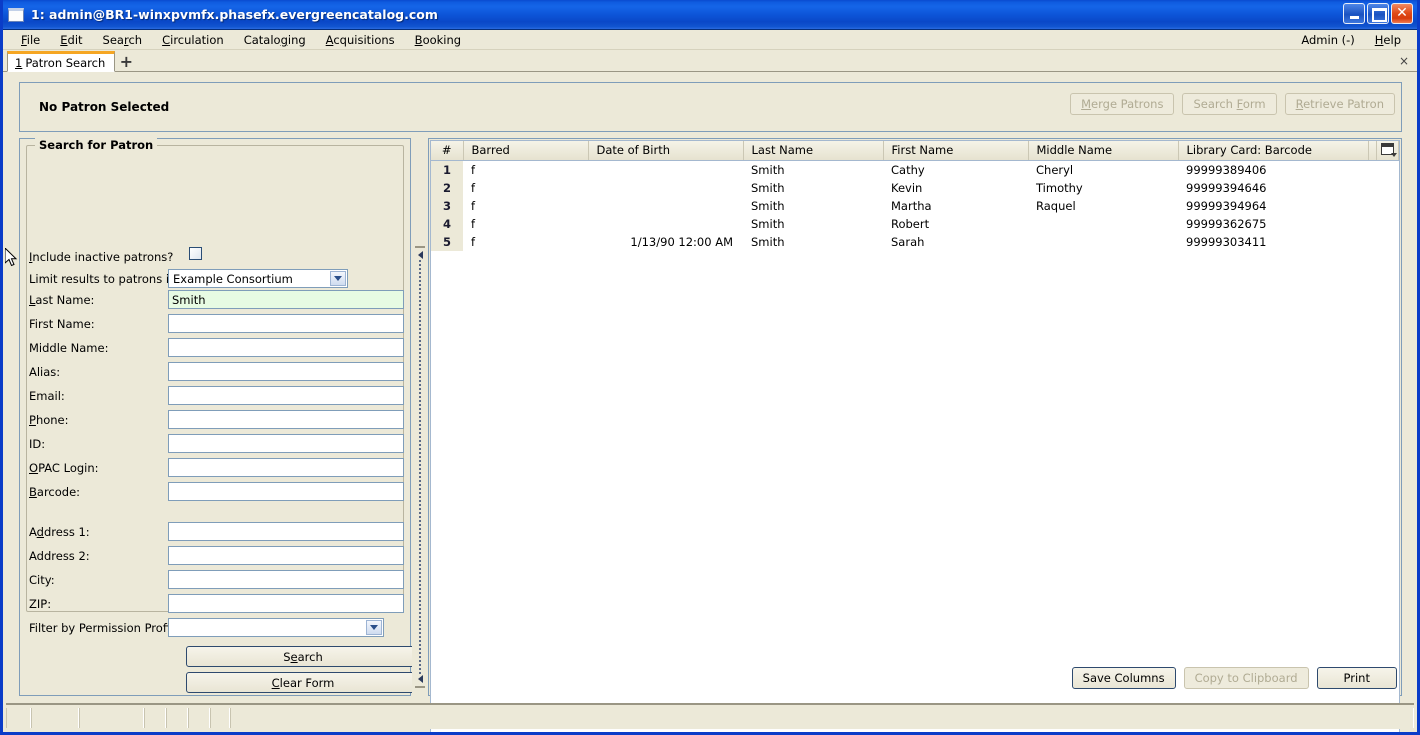 This screenshot has height=735, width=1420. What do you see at coordinates (96, 145) in the screenshot?
I see `search-group-legend: Search for Patron` at bounding box center [96, 145].